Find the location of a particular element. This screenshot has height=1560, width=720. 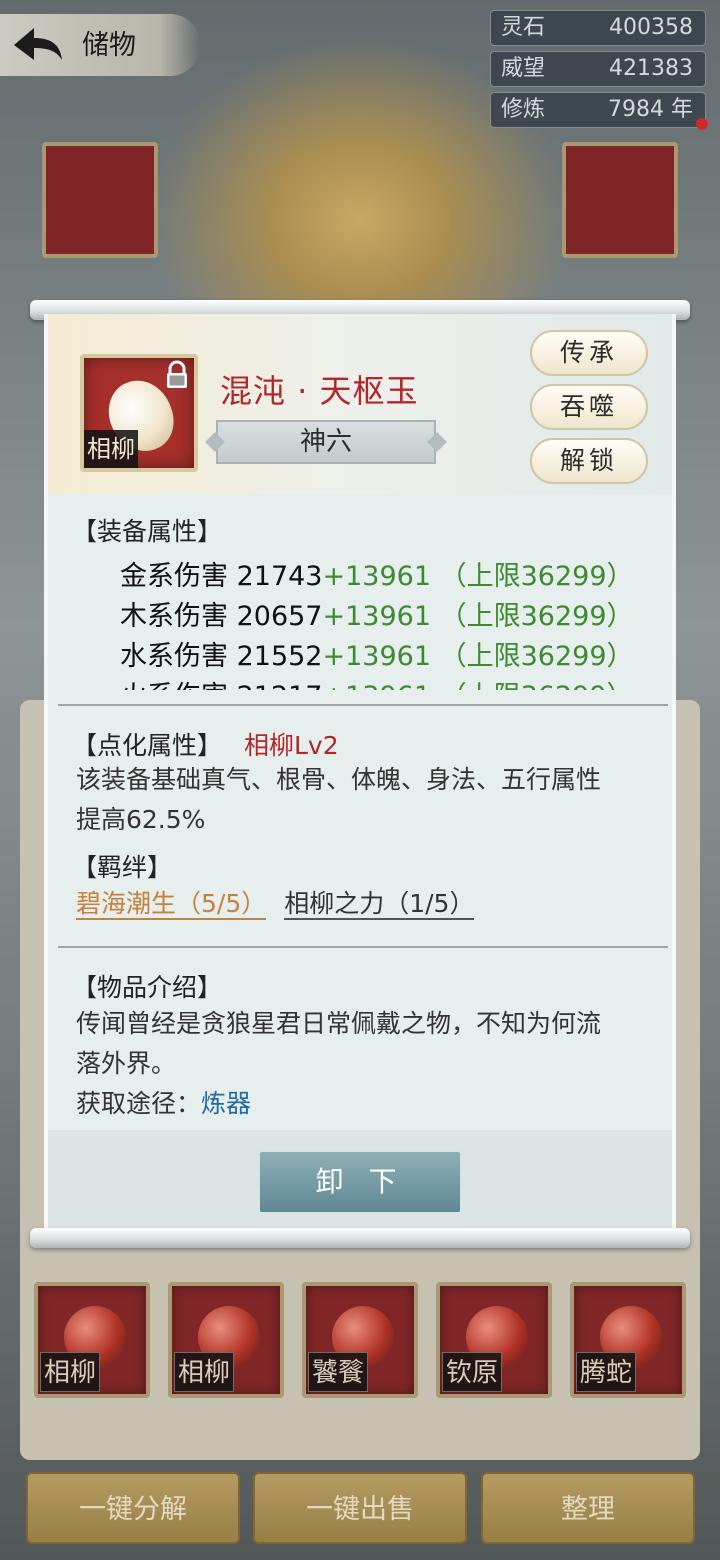

intro-description: 传闻曾经是贪狼星君日常佩戴之物，不知为何流 落外界。 获取途径：炼器 is located at coordinates (366, 1064).